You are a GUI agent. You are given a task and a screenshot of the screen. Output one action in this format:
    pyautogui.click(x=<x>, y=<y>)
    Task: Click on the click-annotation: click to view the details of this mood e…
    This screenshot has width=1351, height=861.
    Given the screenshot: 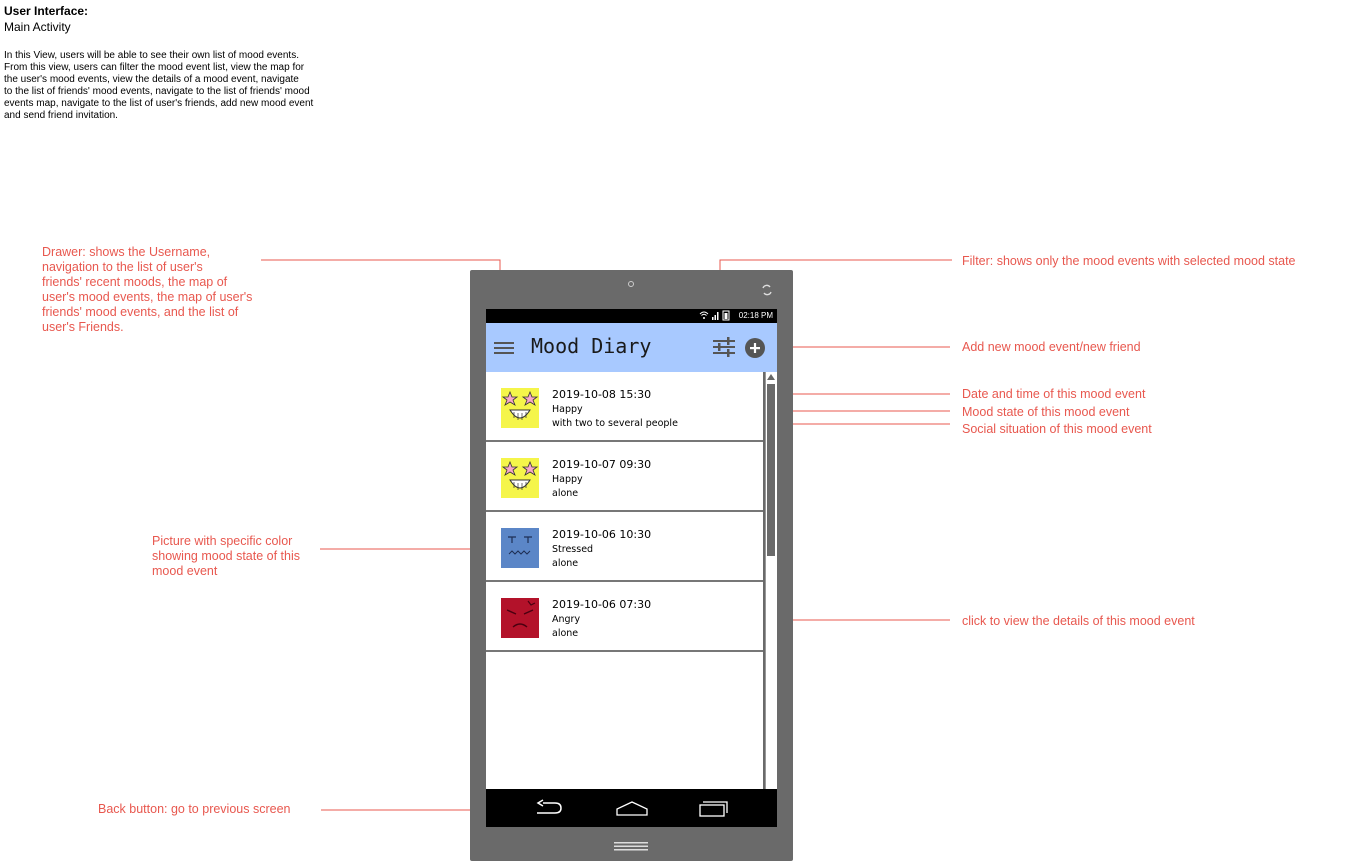 What is the action you would take?
    pyautogui.click(x=1078, y=621)
    